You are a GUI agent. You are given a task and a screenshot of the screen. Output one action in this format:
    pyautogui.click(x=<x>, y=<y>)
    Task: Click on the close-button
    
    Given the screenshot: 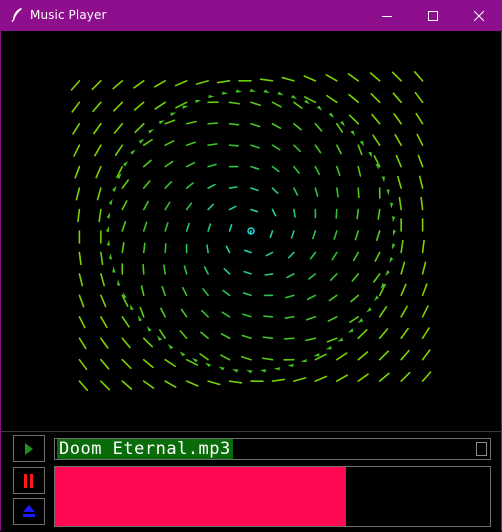 What is the action you would take?
    pyautogui.click(x=479, y=15)
    